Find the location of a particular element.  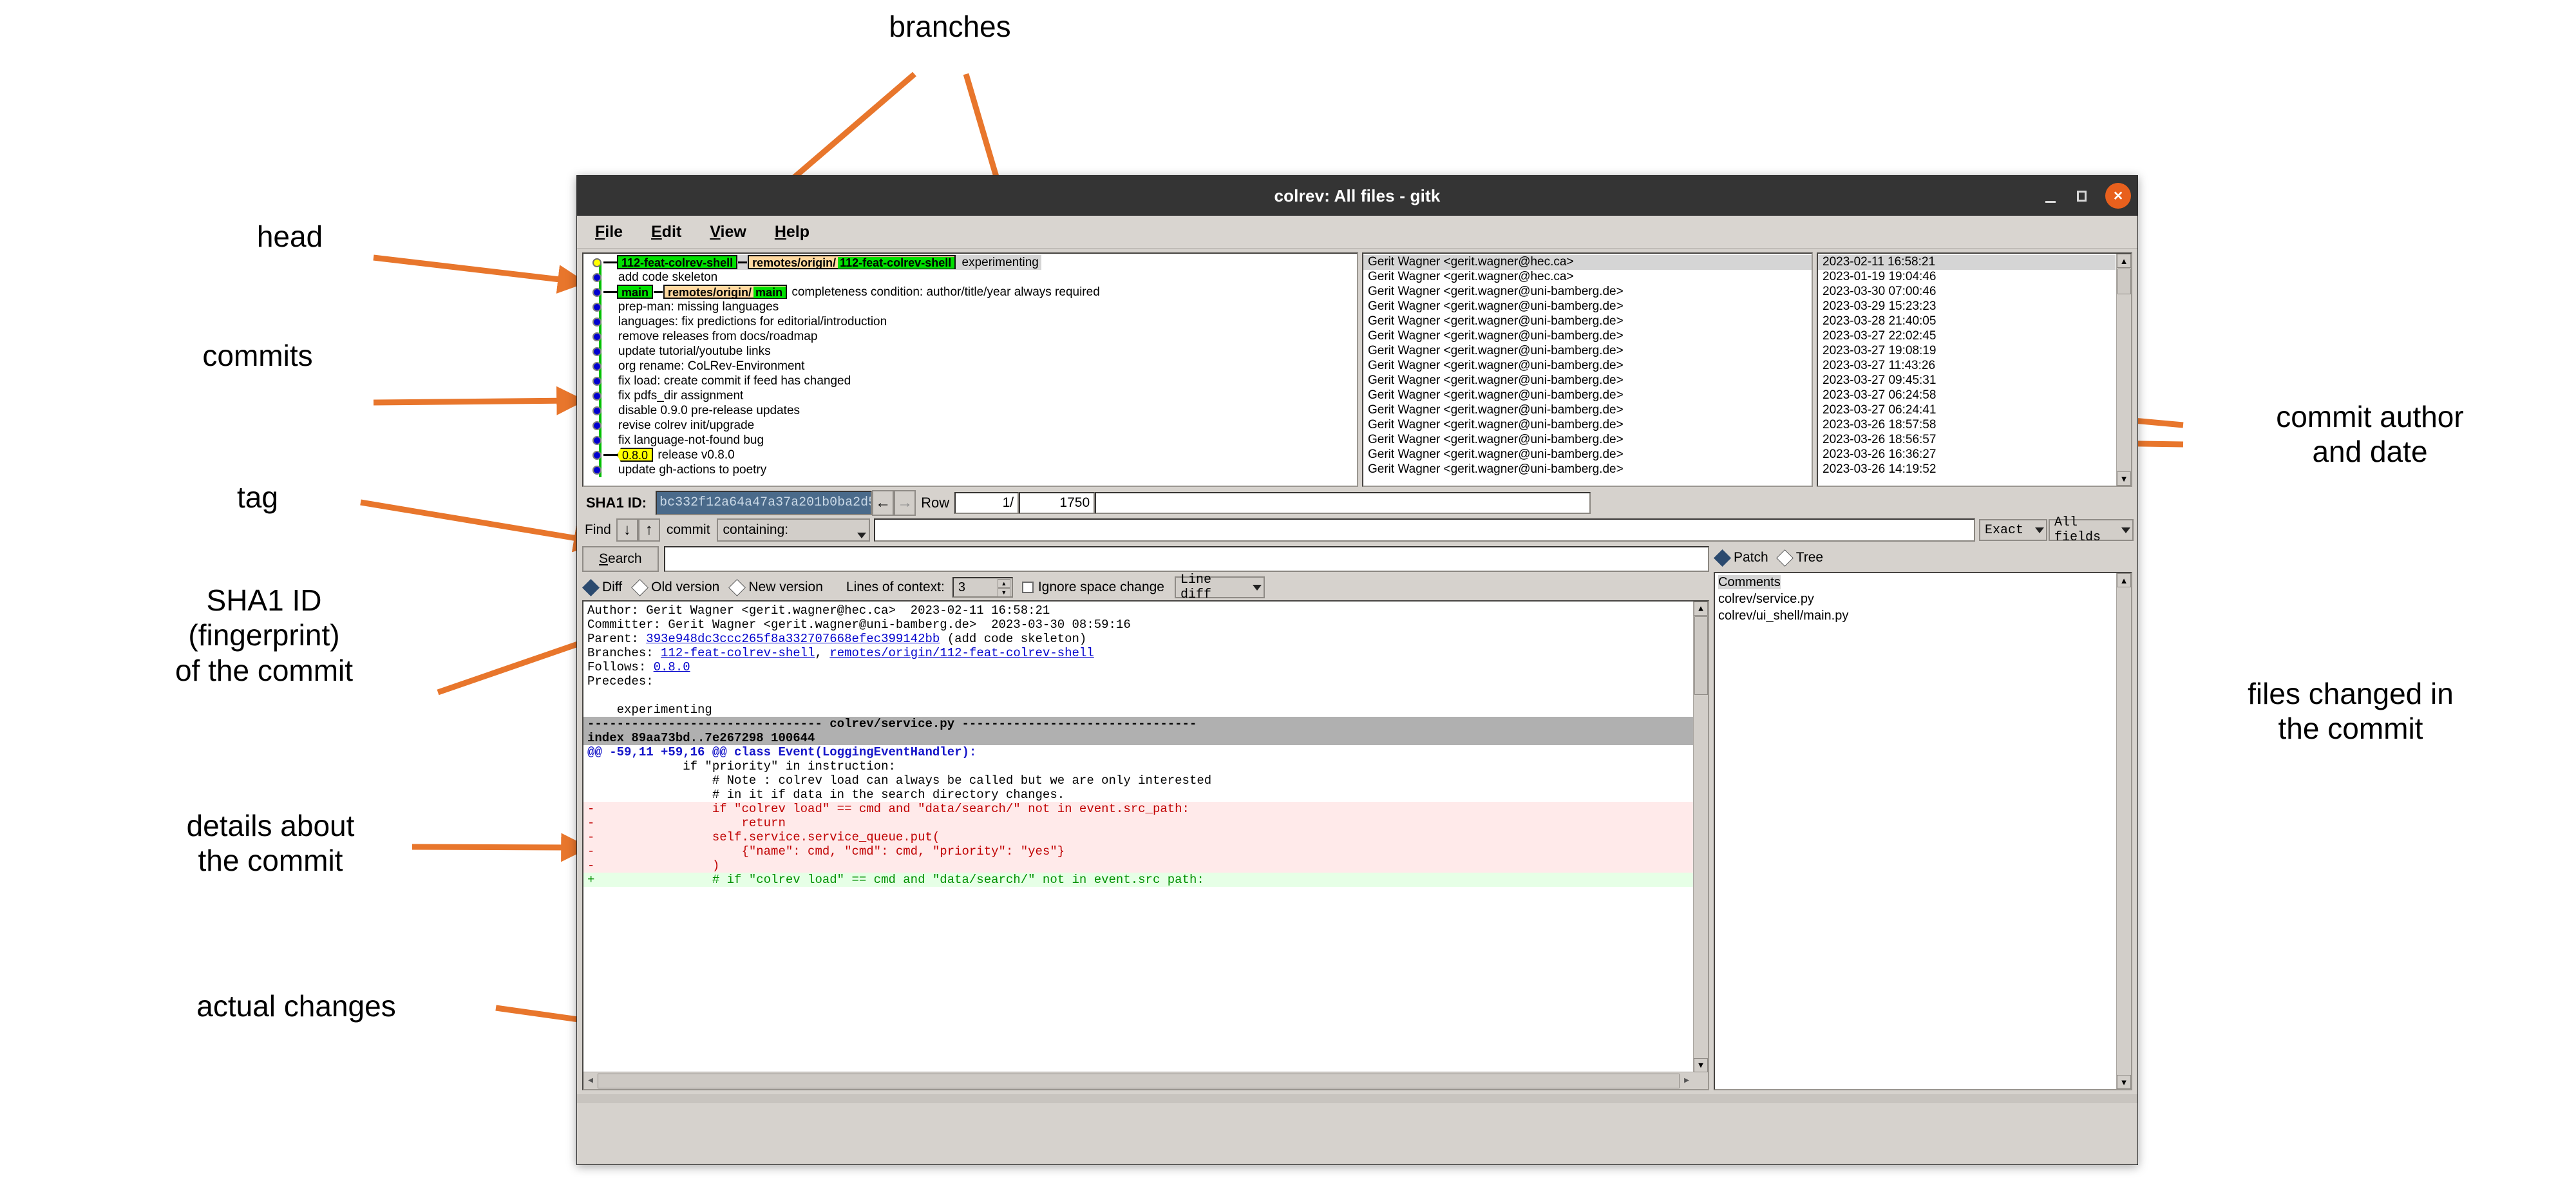

diff-scrollbar: ▲ ▼ is located at coordinates (1700, 845).